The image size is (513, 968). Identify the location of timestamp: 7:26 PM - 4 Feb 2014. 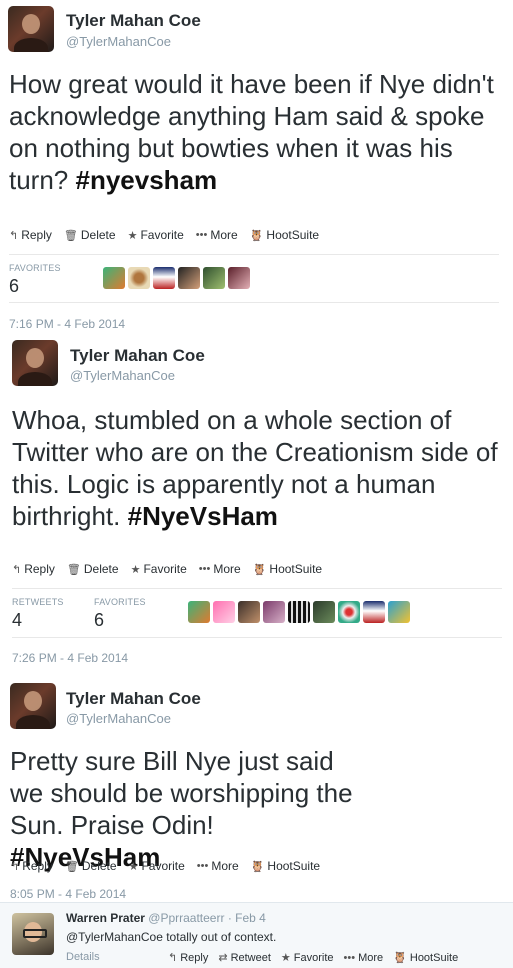
(70, 658).